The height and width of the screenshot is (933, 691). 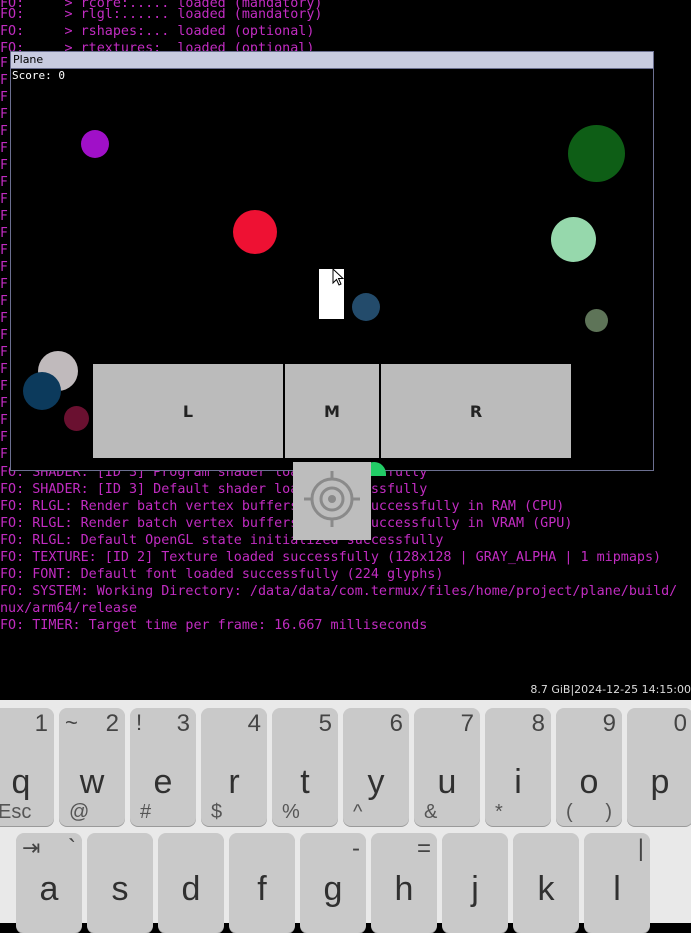 I want to click on key-main-label: g, so click(x=333, y=889).